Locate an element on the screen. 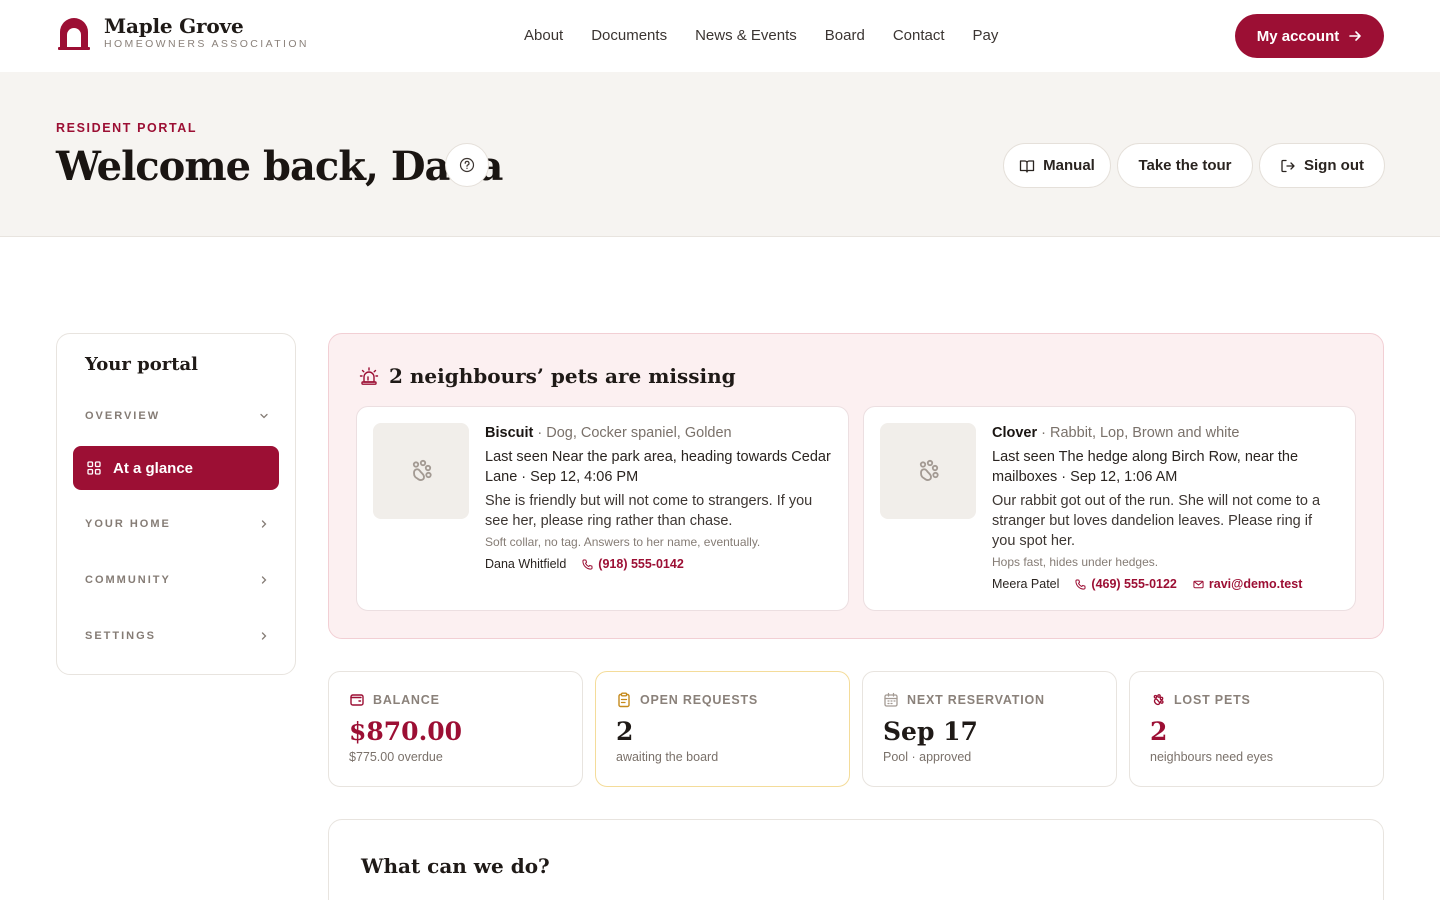  stat-label-text: OPEN REQUESTS is located at coordinates (699, 700).